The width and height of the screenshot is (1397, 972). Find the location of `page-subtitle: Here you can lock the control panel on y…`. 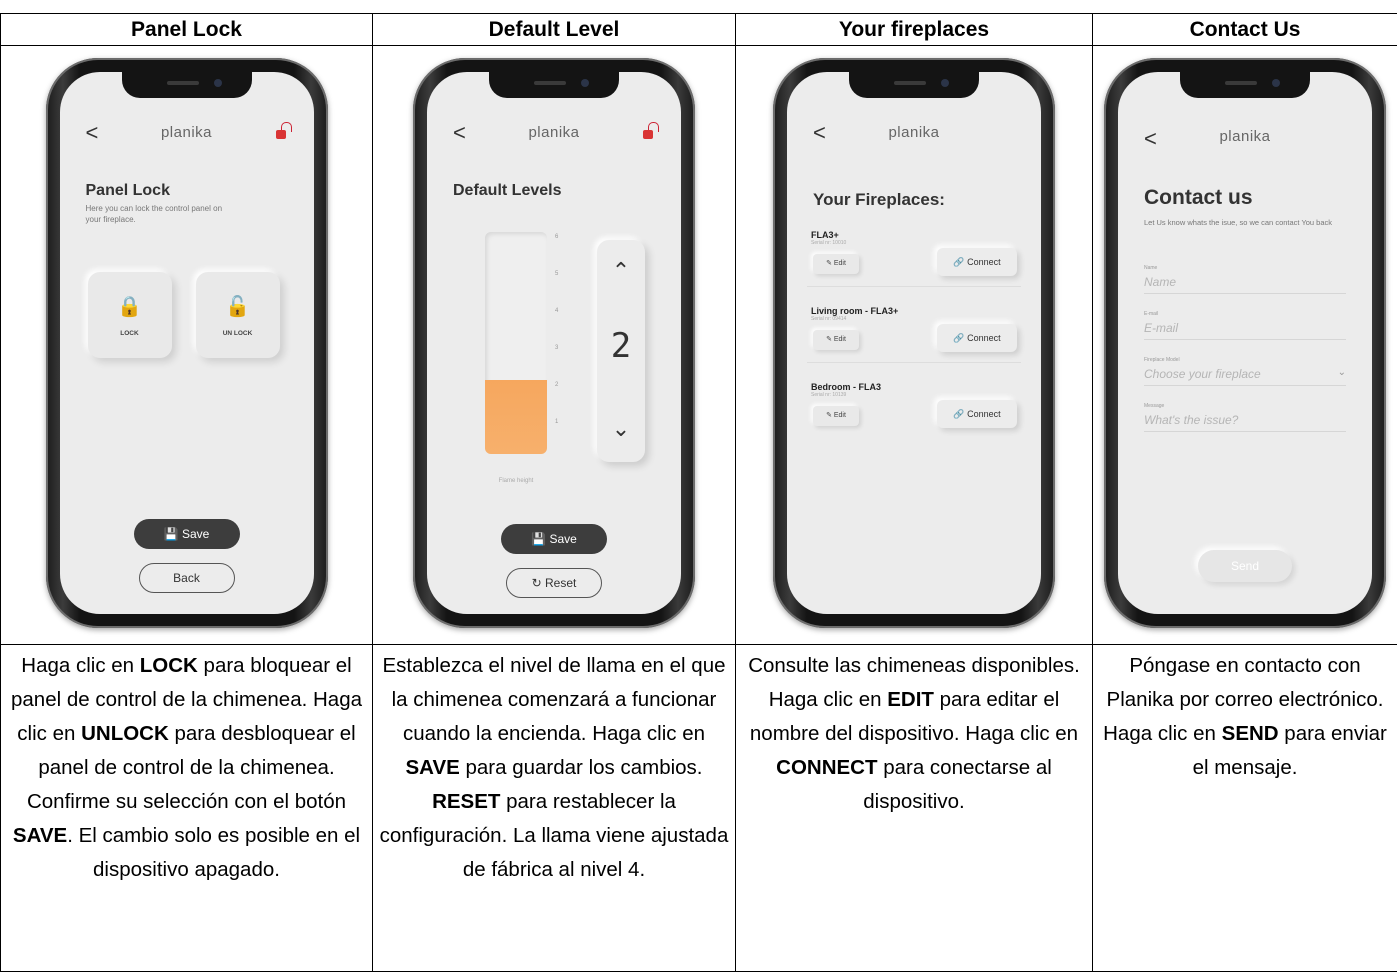

page-subtitle: Here you can lock the control panel on y… is located at coordinates (161, 214).